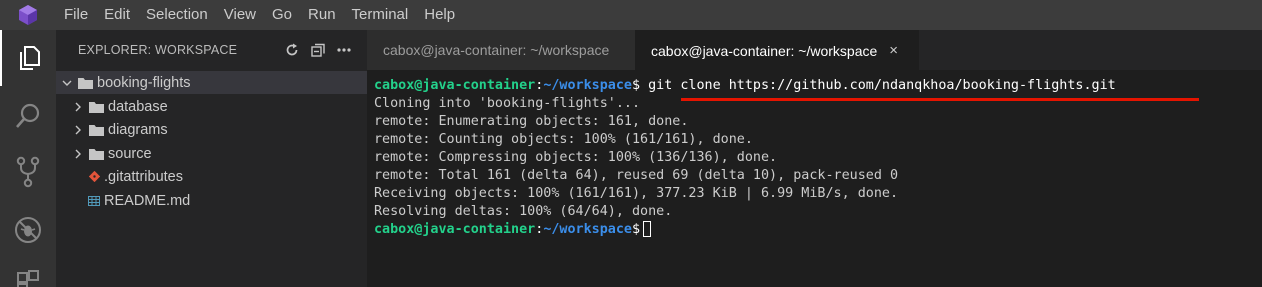 This screenshot has width=1262, height=287. Describe the element at coordinates (28, 15) in the screenshot. I see `app-logo-icon` at that location.